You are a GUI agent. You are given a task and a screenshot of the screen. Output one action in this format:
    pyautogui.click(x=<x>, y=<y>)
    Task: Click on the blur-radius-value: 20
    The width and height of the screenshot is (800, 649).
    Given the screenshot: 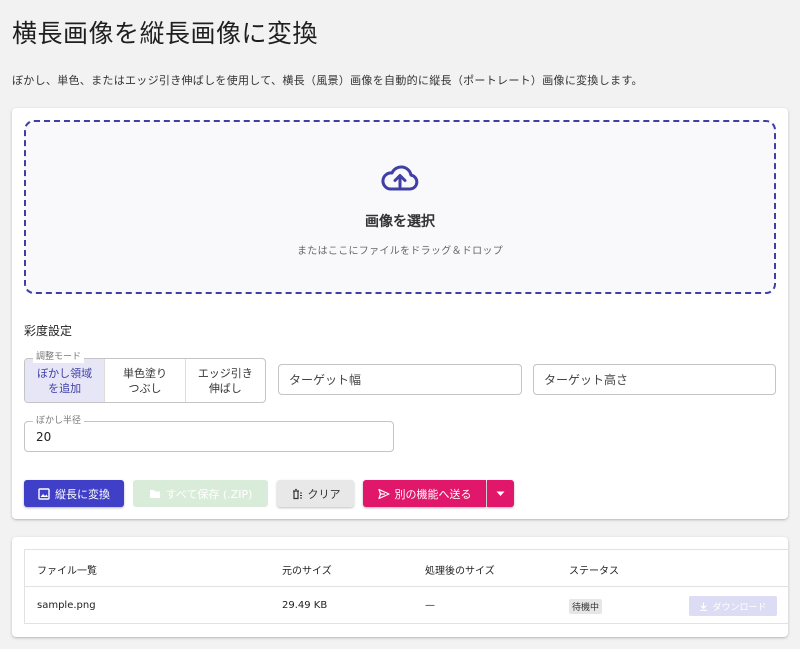 What is the action you would take?
    pyautogui.click(x=44, y=437)
    